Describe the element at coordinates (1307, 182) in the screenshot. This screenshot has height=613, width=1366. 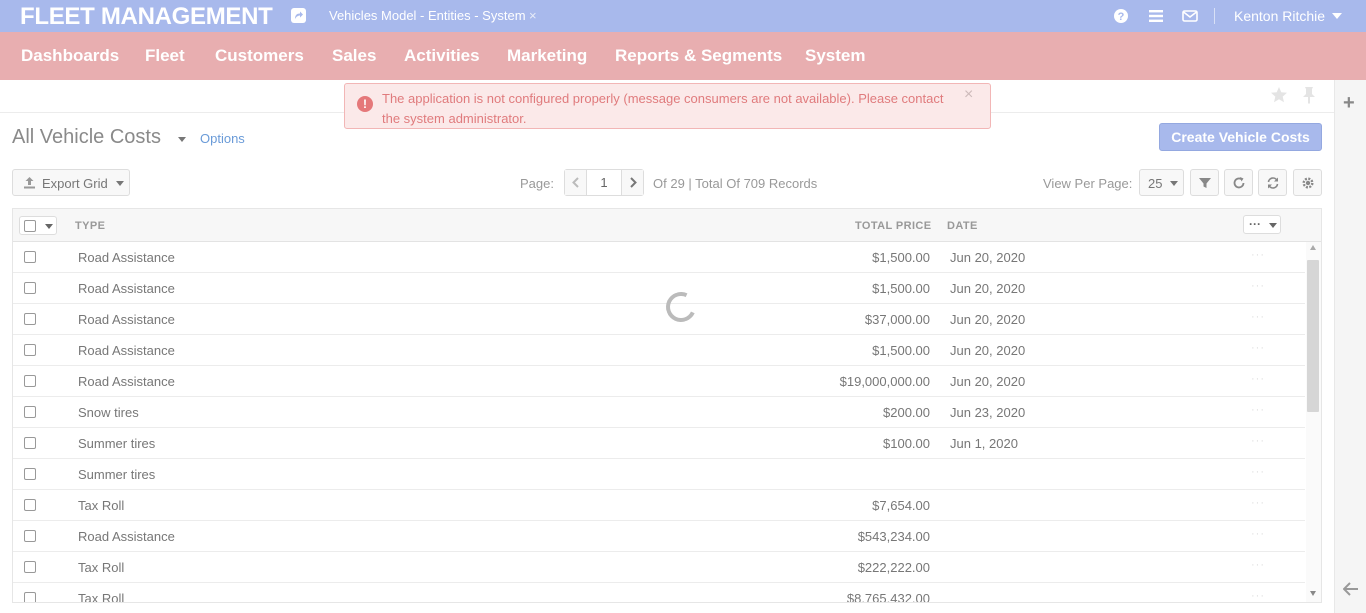
I see `grid-settings-button` at that location.